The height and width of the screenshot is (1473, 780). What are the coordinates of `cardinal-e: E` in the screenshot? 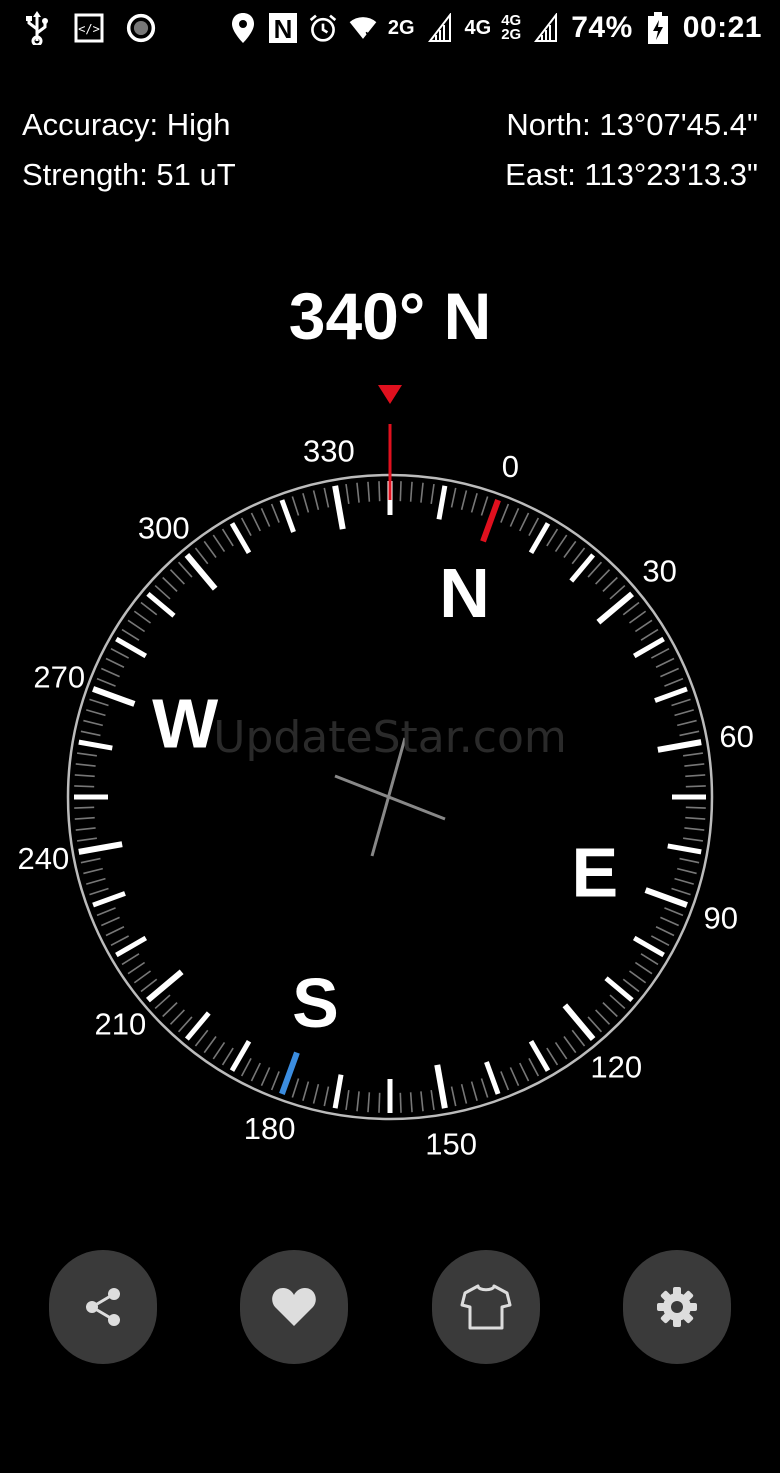 It's located at (595, 873).